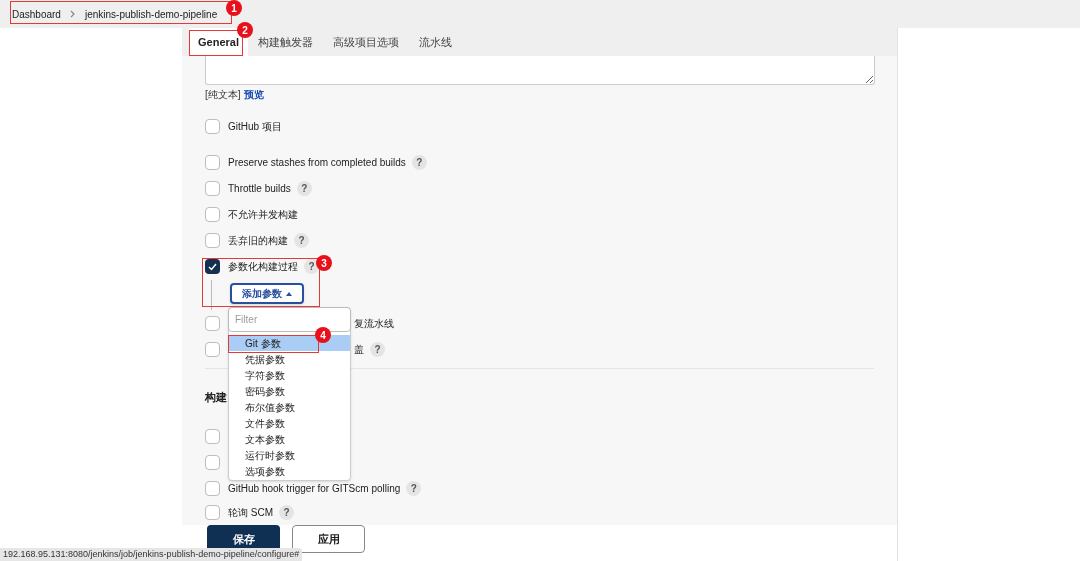 Image resolution: width=1080 pixels, height=561 pixels. I want to click on url-tooltip: 192.168.95.131:8080/jenkins/job/jenkins-publish-demo-pipeline/configure#, so click(151, 554).